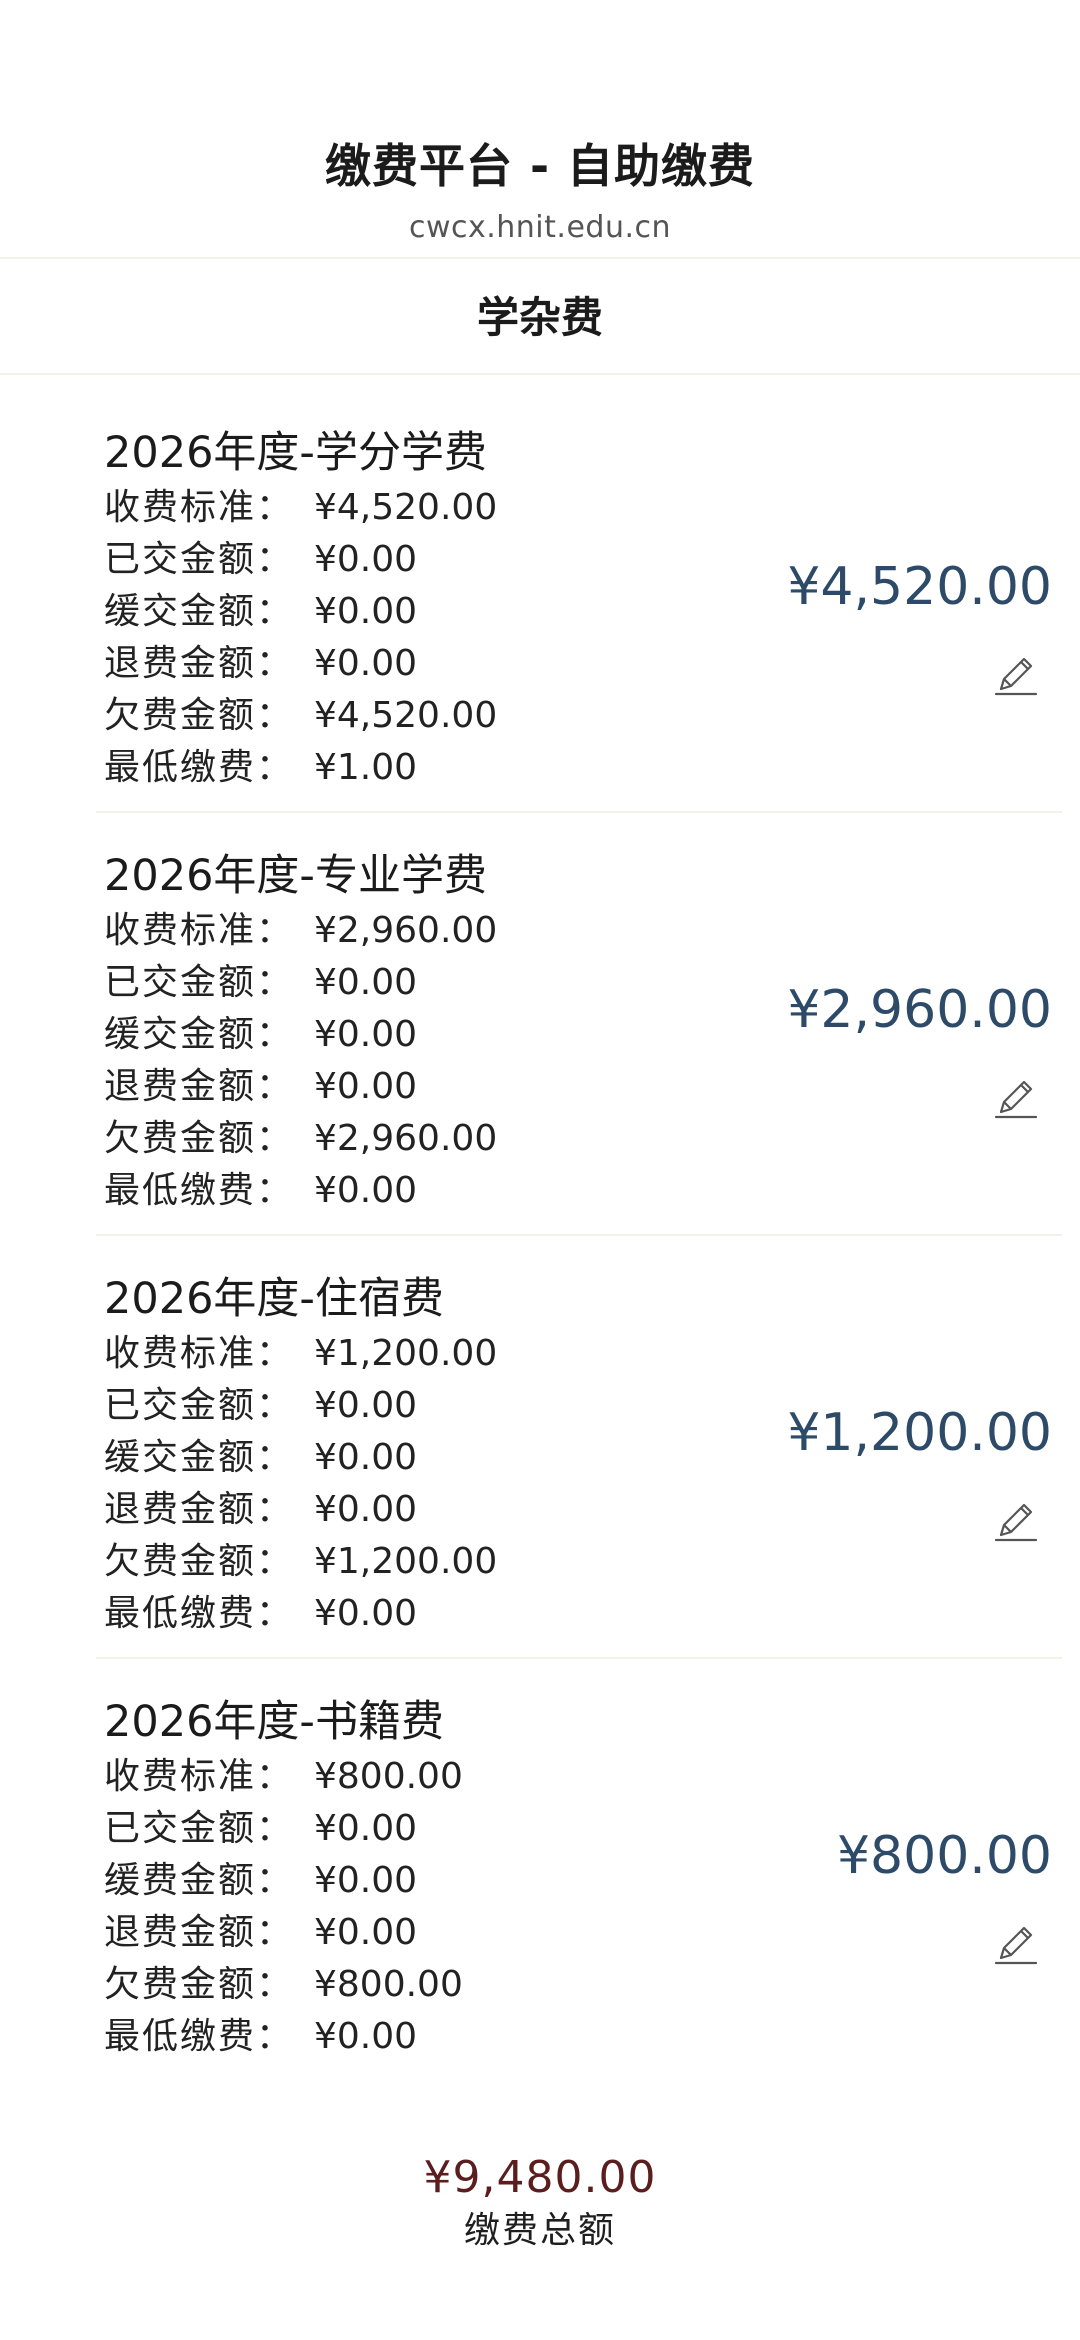 This screenshot has height=2340, width=1080. Describe the element at coordinates (540, 227) in the screenshot. I see `site-url: cwcx.hnit.edu.cn` at that location.